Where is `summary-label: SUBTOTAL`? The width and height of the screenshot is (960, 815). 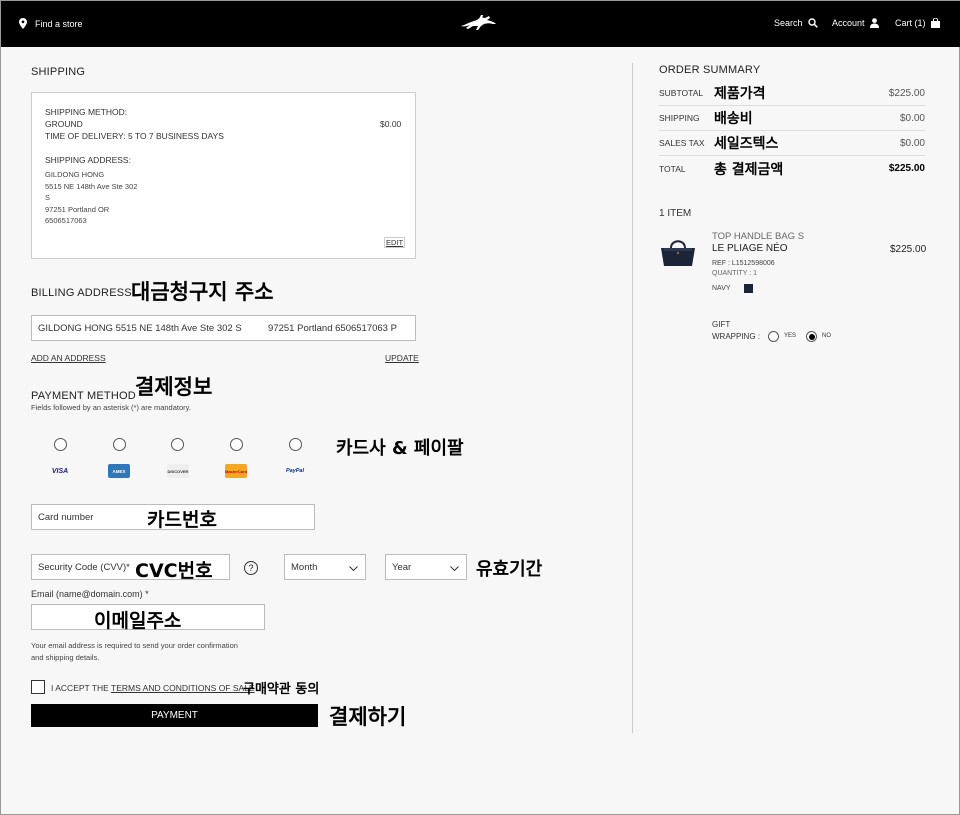
summary-label: SUBTOTAL is located at coordinates (681, 93).